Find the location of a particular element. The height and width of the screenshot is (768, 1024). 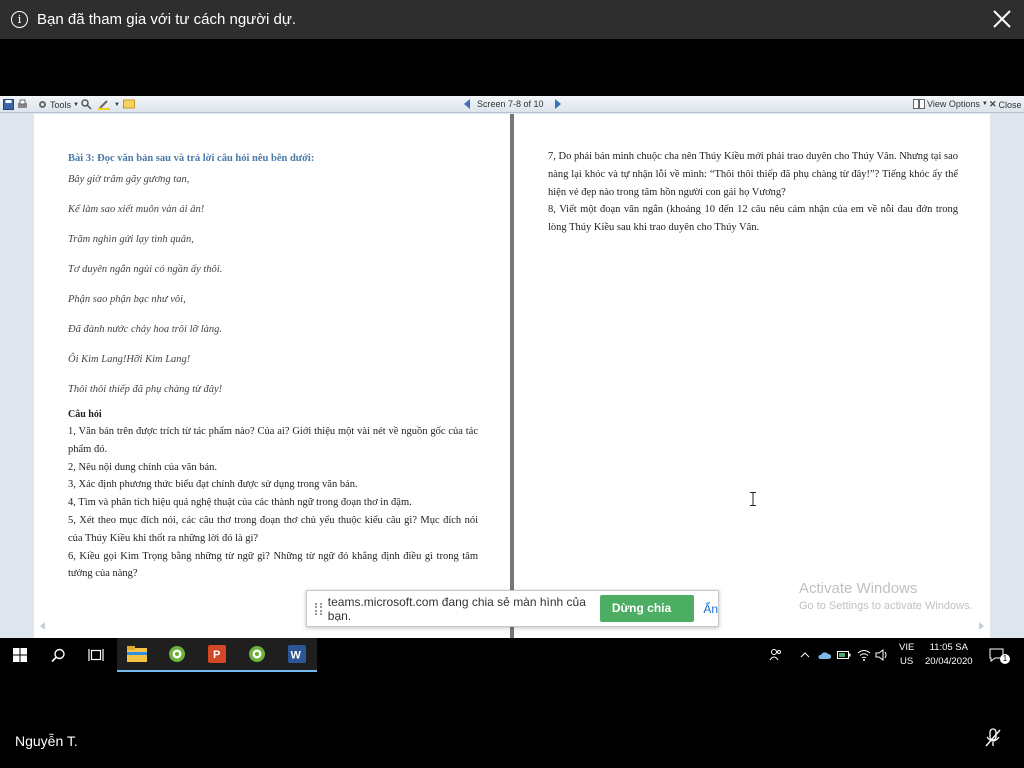

action-center-button: 1 is located at coordinates (1002, 655).